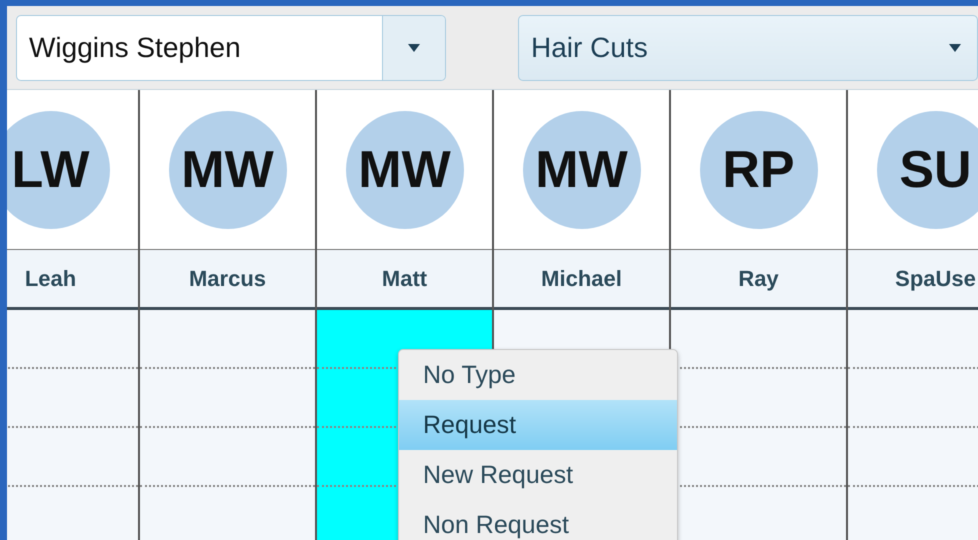 Image resolution: width=978 pixels, height=540 pixels. I want to click on avatar: RP, so click(759, 169).